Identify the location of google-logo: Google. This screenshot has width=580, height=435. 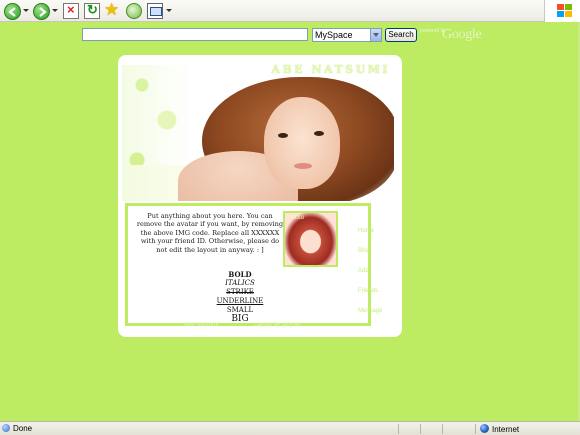
(462, 34).